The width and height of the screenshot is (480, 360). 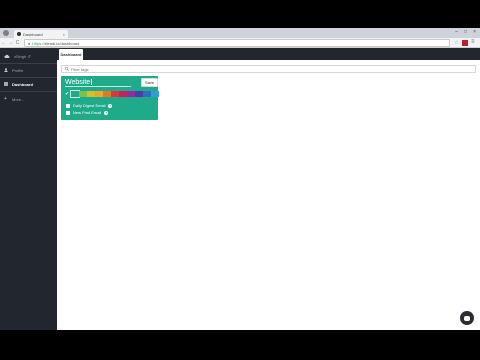 What do you see at coordinates (29, 43) in the screenshot?
I see `lock-icon: ●` at bounding box center [29, 43].